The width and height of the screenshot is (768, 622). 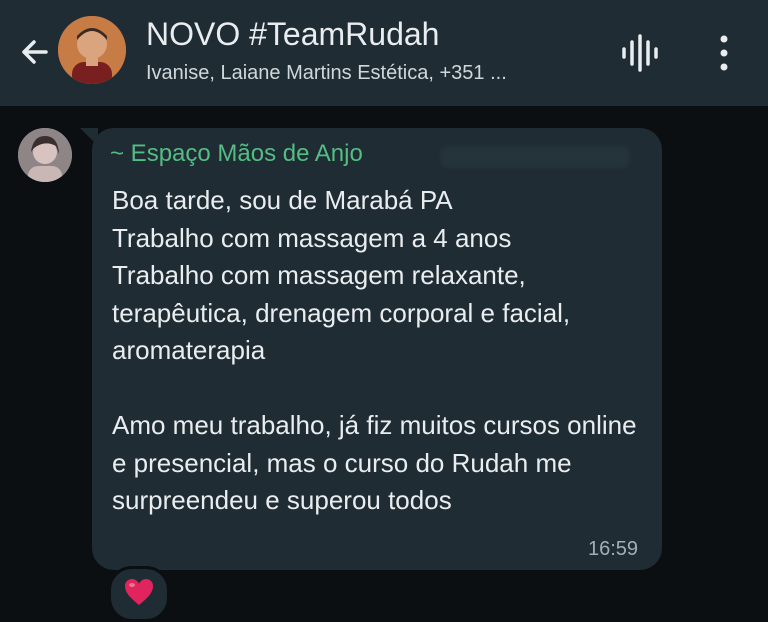 I want to click on sender-avatar, so click(x=45, y=155).